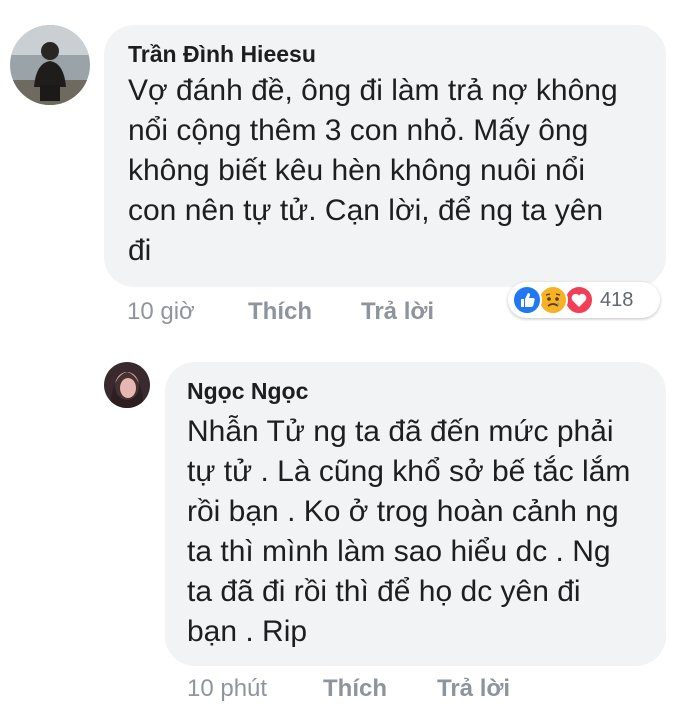  What do you see at coordinates (358, 130) in the screenshot?
I see `comment-text-line: nổi cộng thêm 3 con nhỏ. Mấy ông` at bounding box center [358, 130].